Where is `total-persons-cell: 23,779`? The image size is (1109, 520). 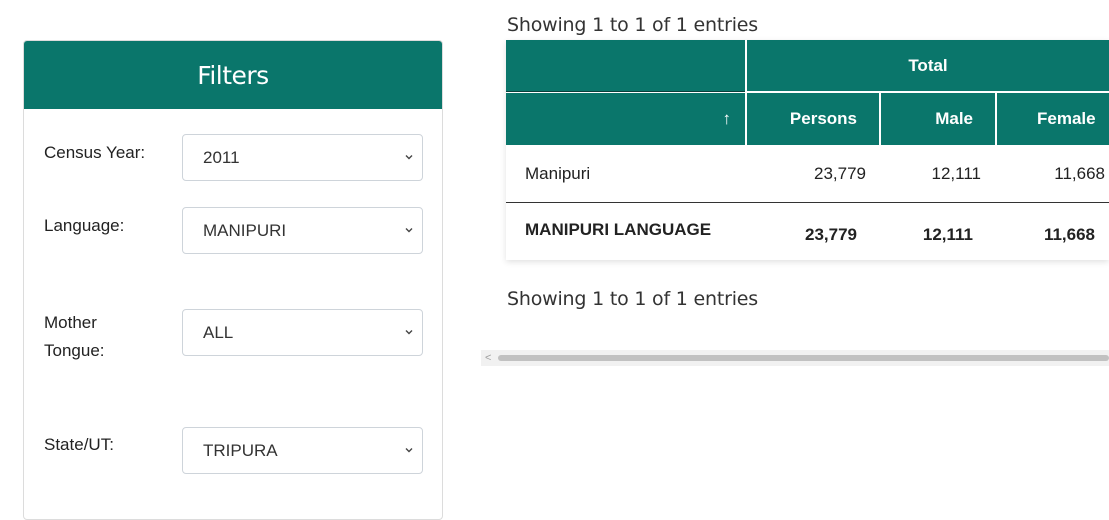 total-persons-cell: 23,779 is located at coordinates (831, 234).